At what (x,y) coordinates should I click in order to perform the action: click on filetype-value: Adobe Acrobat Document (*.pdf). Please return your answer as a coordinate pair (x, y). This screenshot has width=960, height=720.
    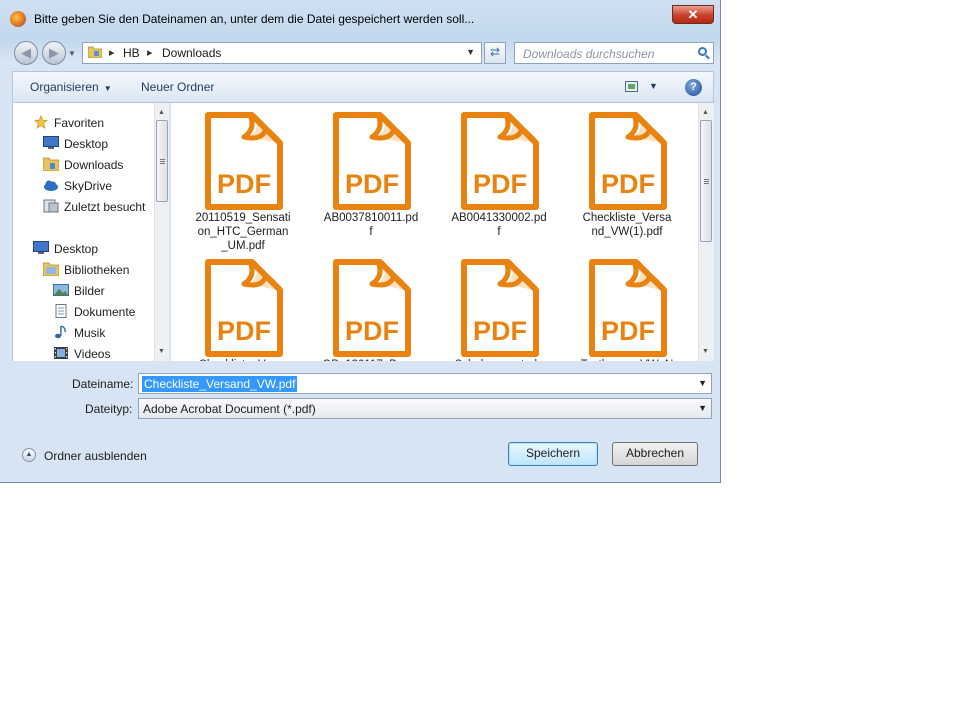
    Looking at the image, I should click on (229, 409).